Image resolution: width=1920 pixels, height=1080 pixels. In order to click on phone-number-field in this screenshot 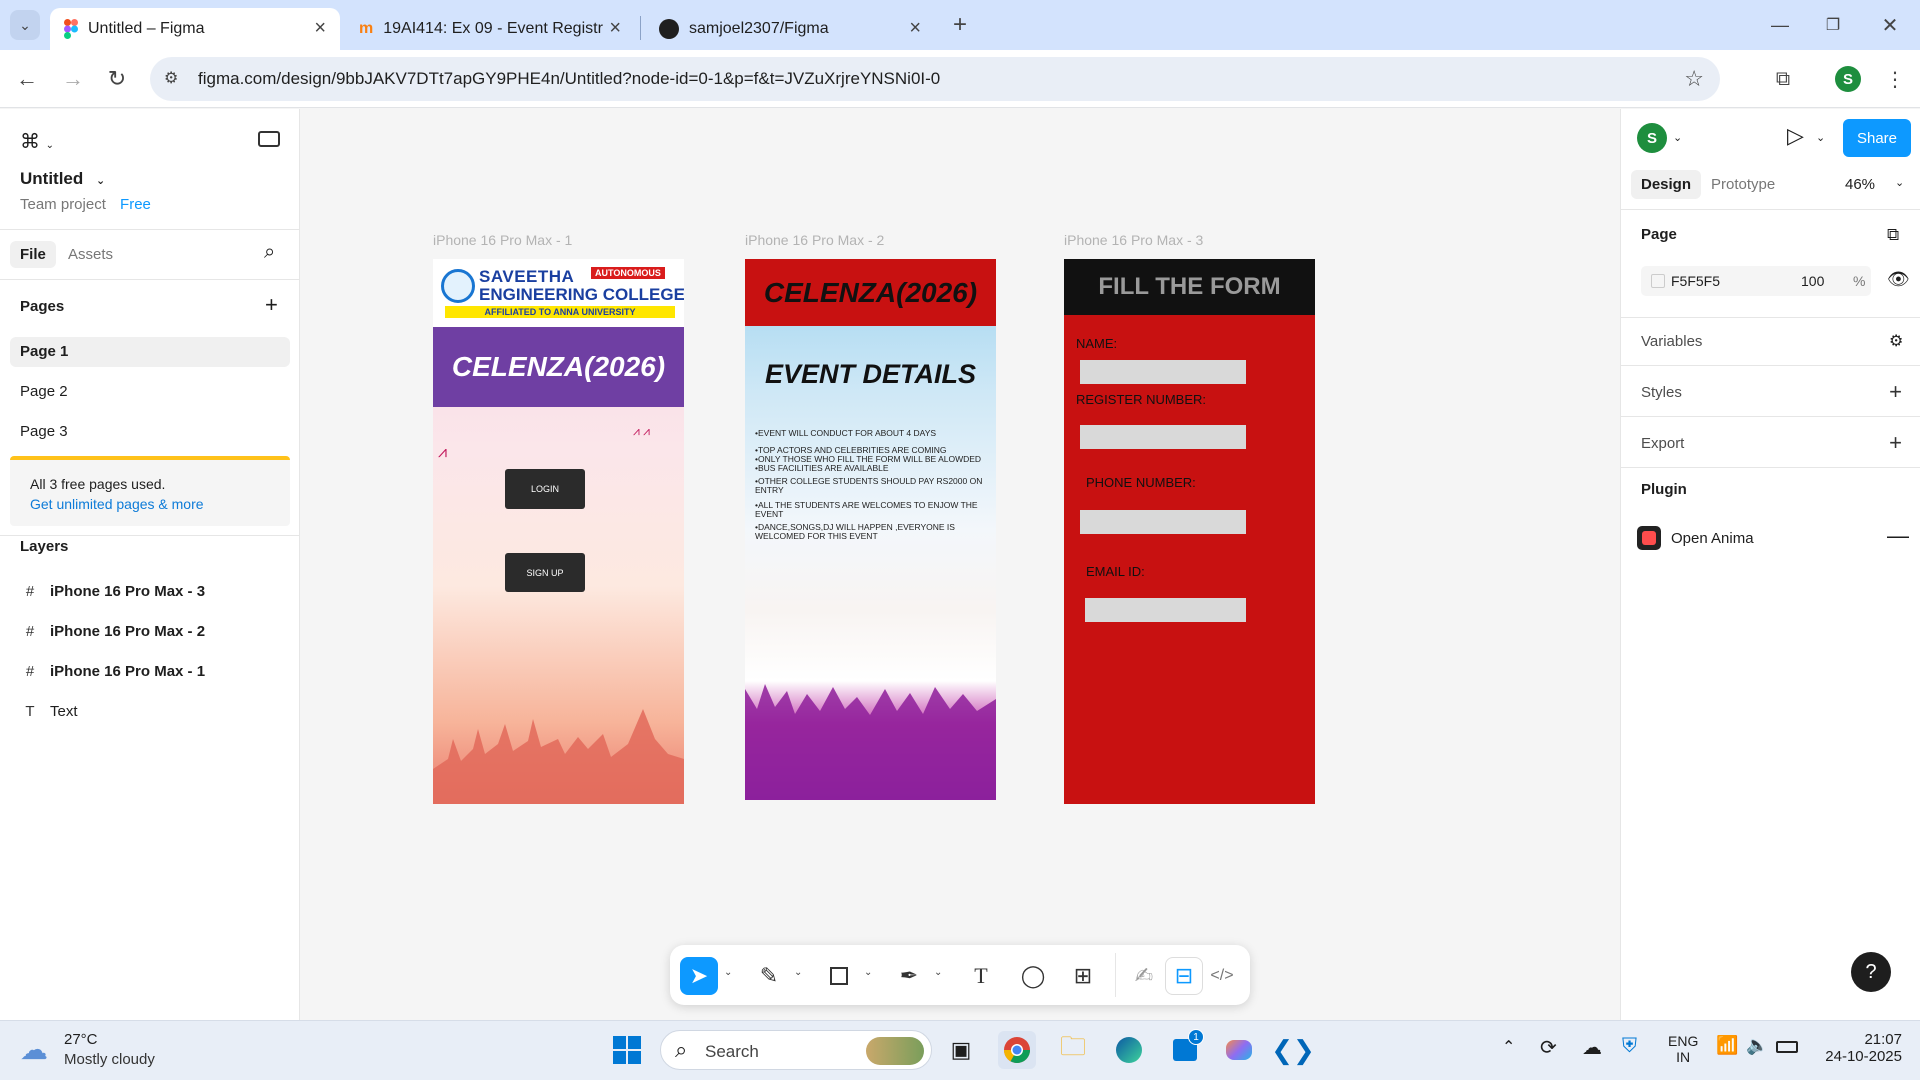, I will do `click(1163, 522)`.